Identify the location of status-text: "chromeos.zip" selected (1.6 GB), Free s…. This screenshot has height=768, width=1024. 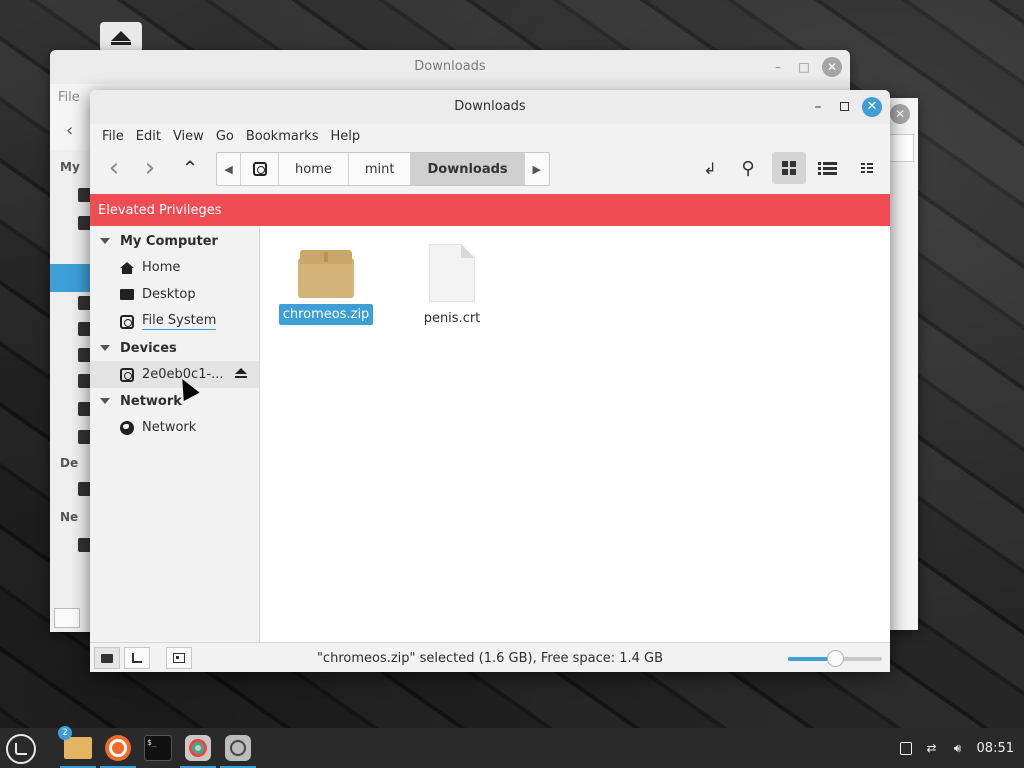
(490, 658).